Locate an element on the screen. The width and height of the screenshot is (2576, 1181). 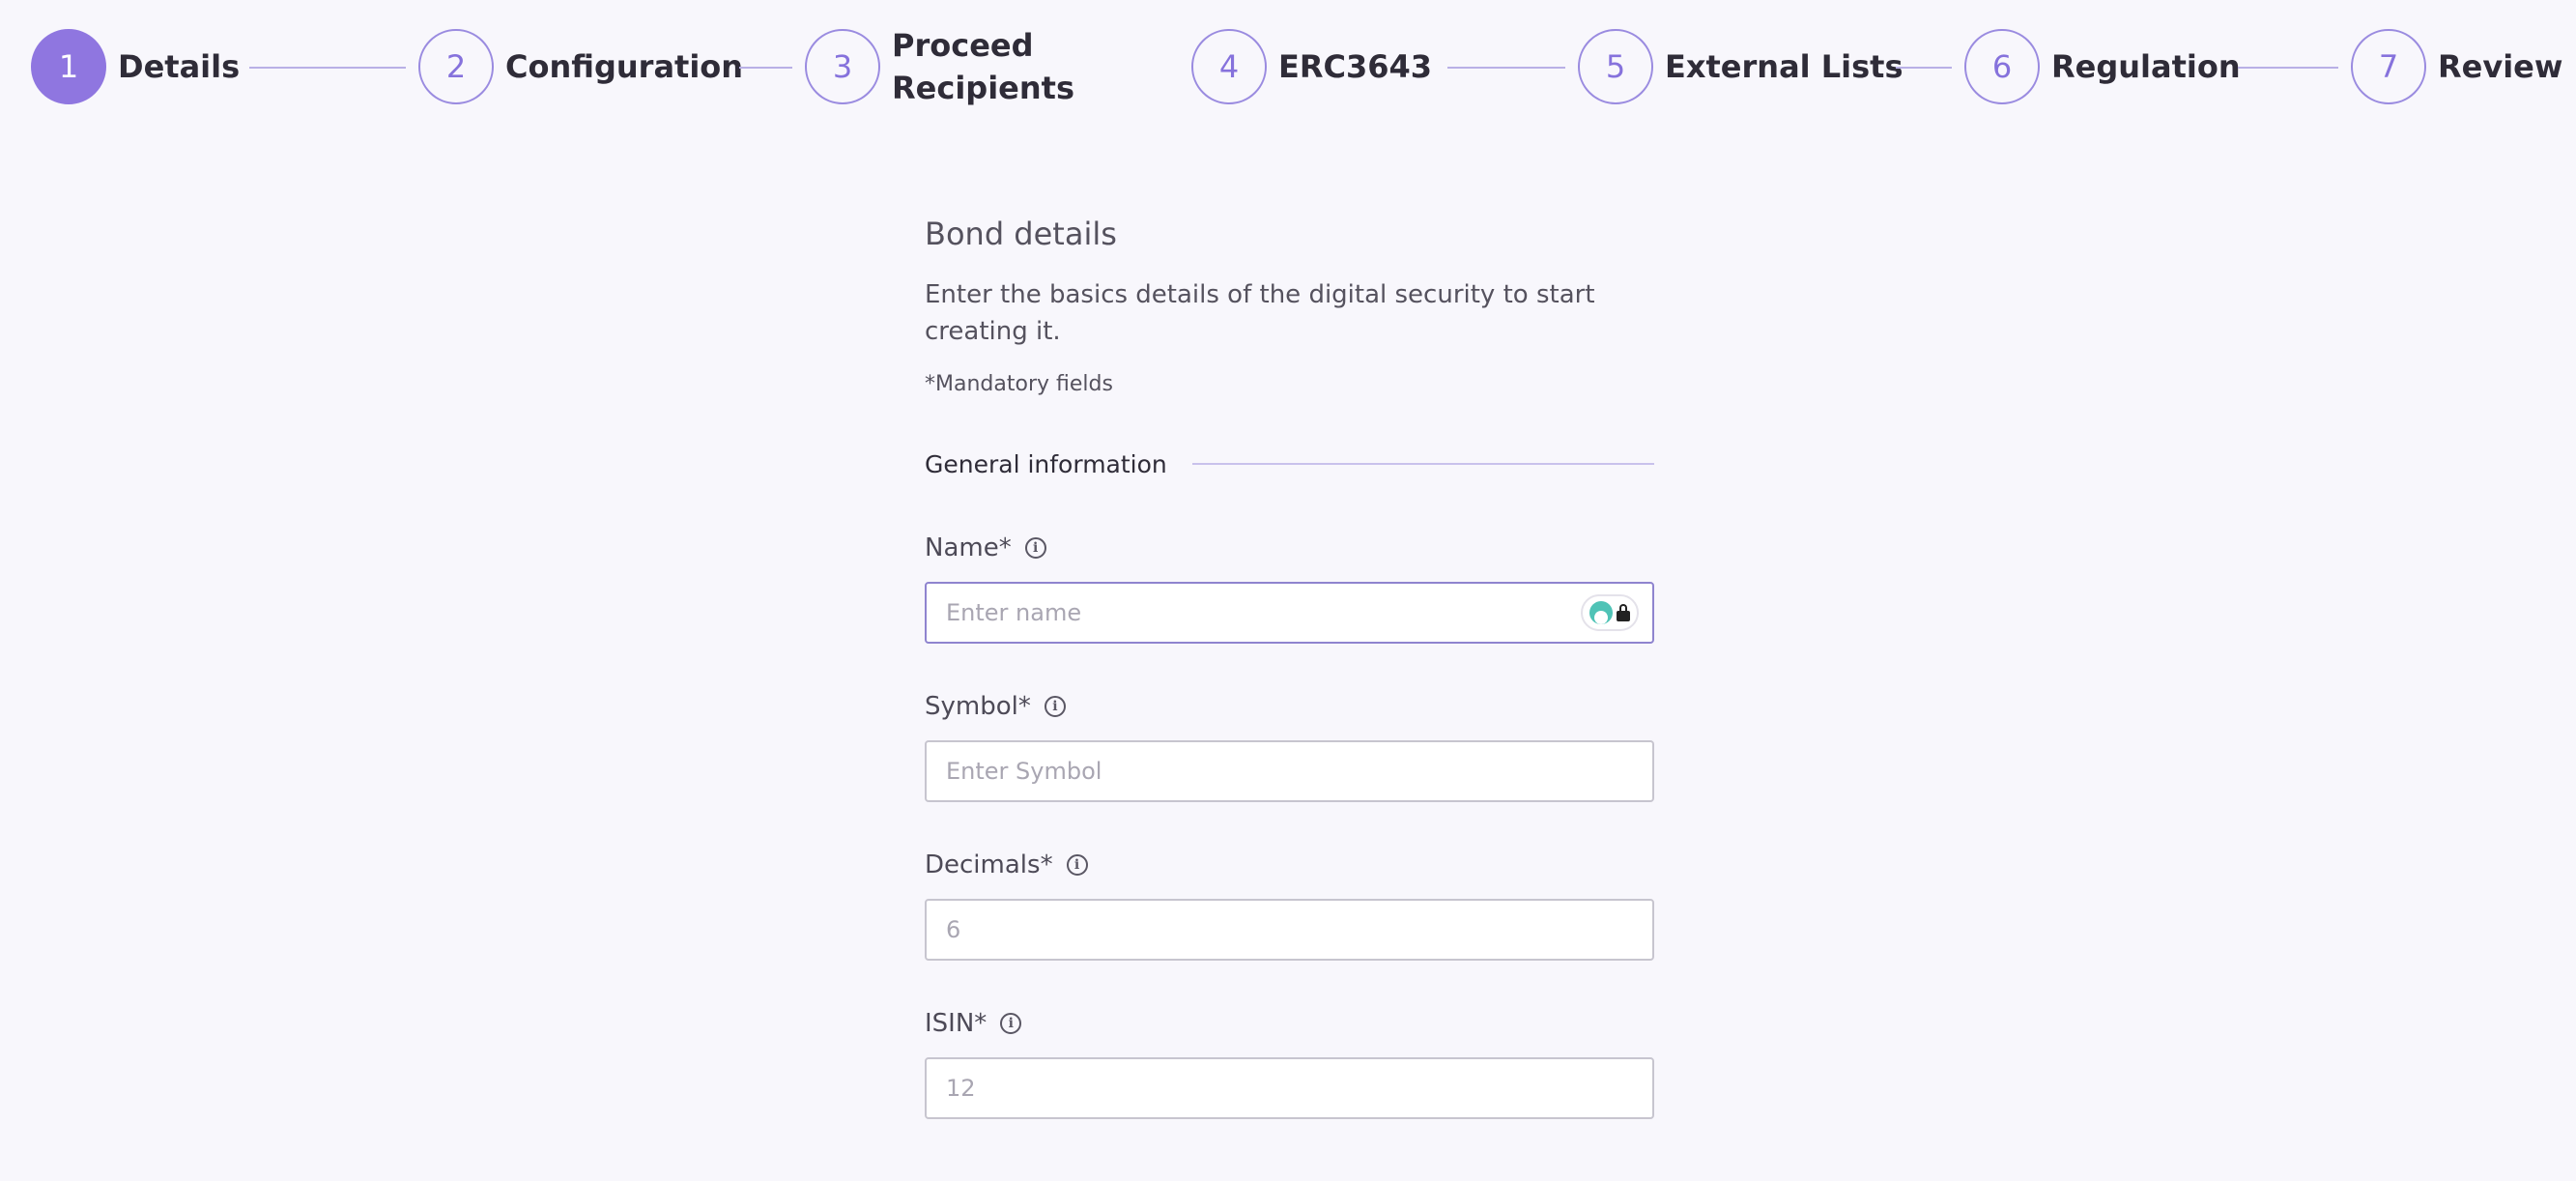
password-manager-icon is located at coordinates (1610, 612).